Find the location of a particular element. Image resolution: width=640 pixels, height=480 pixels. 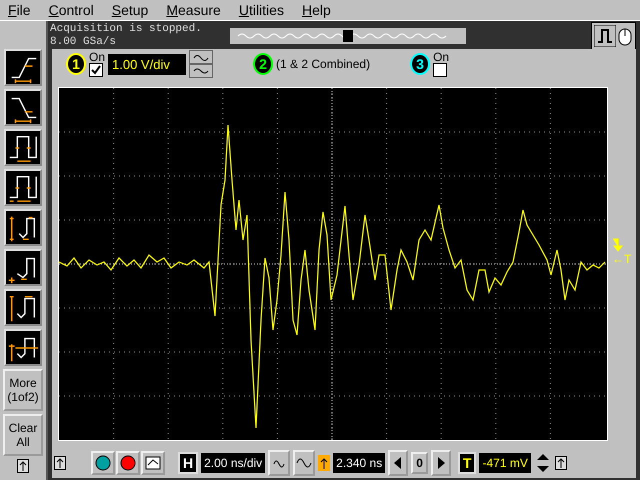

side-button: More (1of2) is located at coordinates (23, 390).